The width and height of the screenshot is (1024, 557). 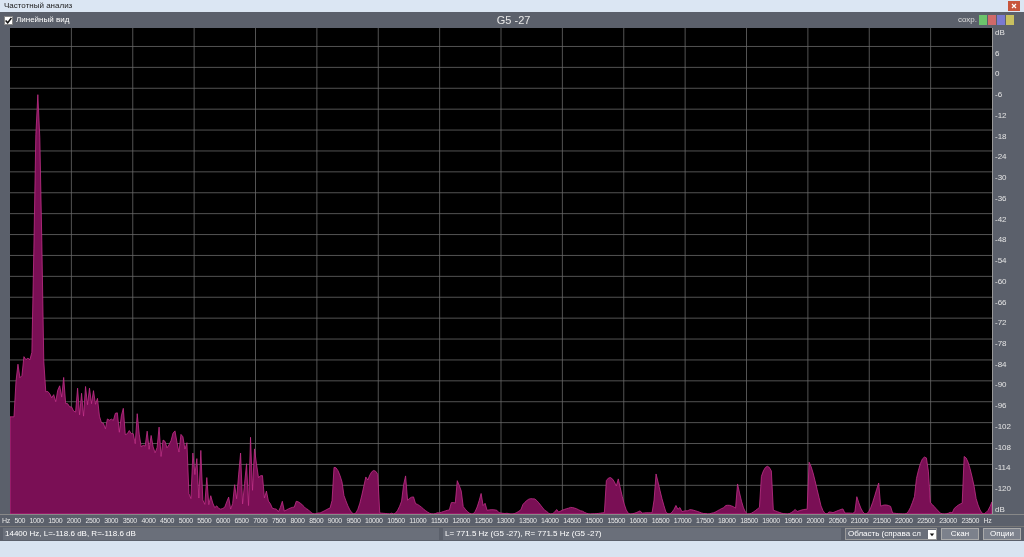 What do you see at coordinates (38, 6) in the screenshot?
I see `window-title: Частотный анализ` at bounding box center [38, 6].